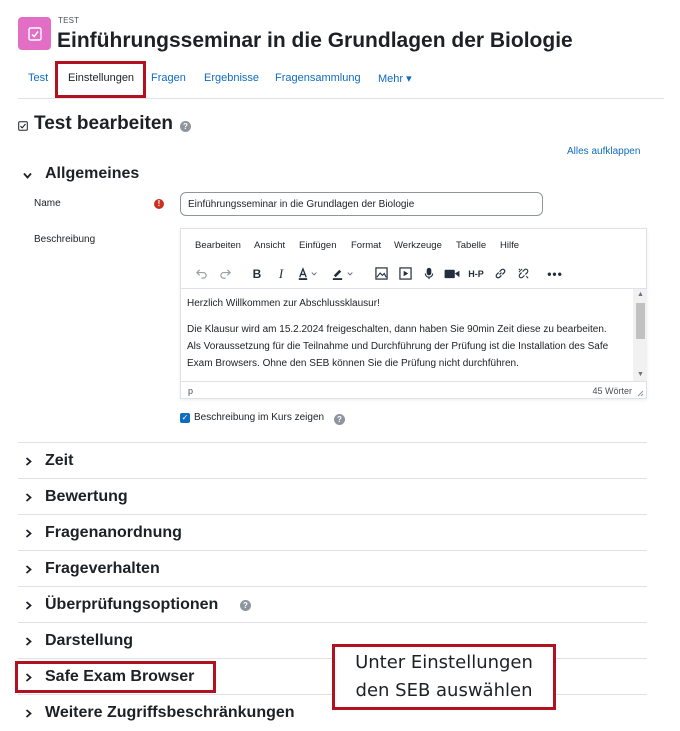 The width and height of the screenshot is (680, 731). What do you see at coordinates (509, 245) in the screenshot?
I see `menu-hilfe: Hilfe` at bounding box center [509, 245].